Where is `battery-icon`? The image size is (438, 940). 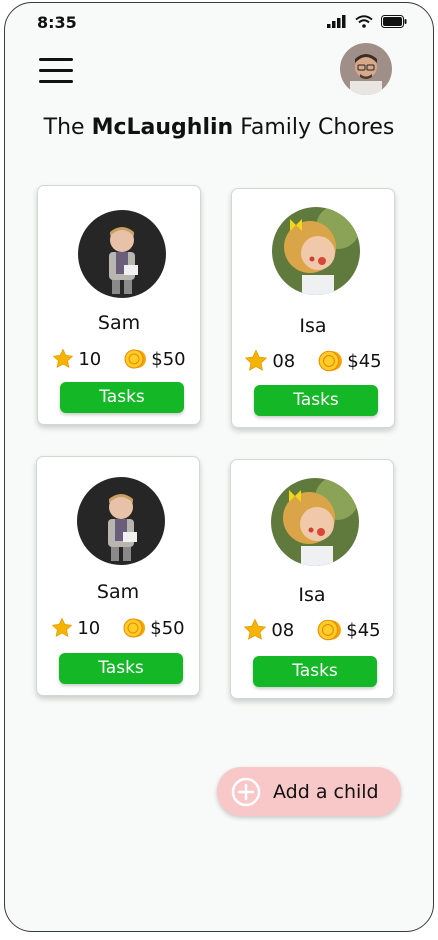 battery-icon is located at coordinates (394, 21).